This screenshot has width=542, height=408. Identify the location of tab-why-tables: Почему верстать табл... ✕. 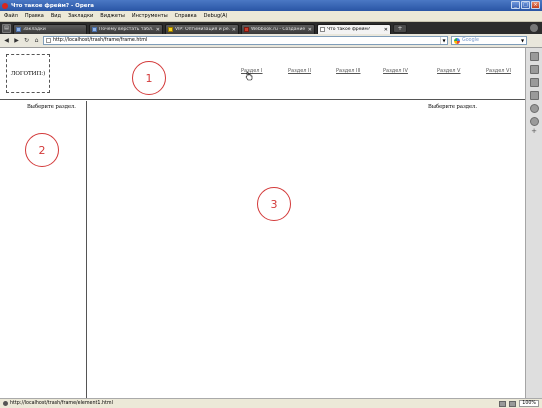
(126, 29).